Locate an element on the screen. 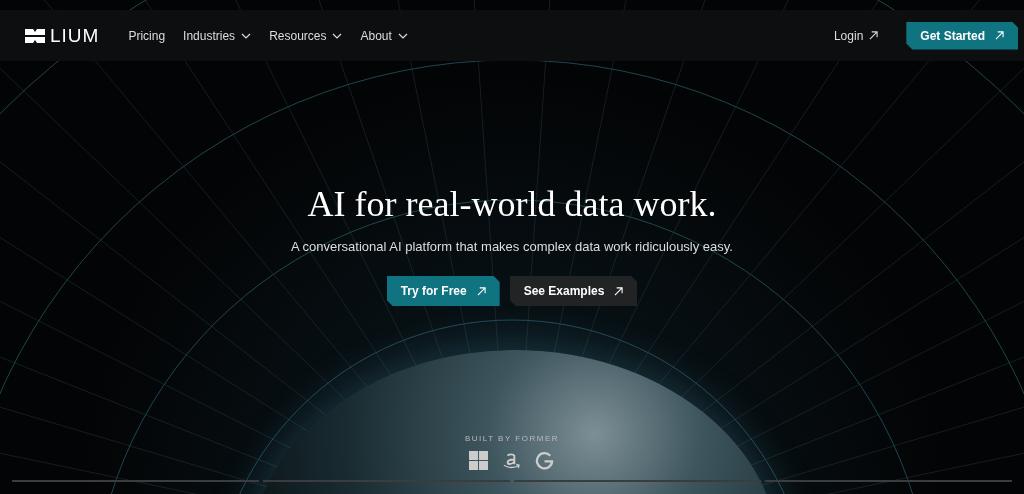 The height and width of the screenshot is (494, 1024). see-examples-button: See Examples is located at coordinates (573, 291).